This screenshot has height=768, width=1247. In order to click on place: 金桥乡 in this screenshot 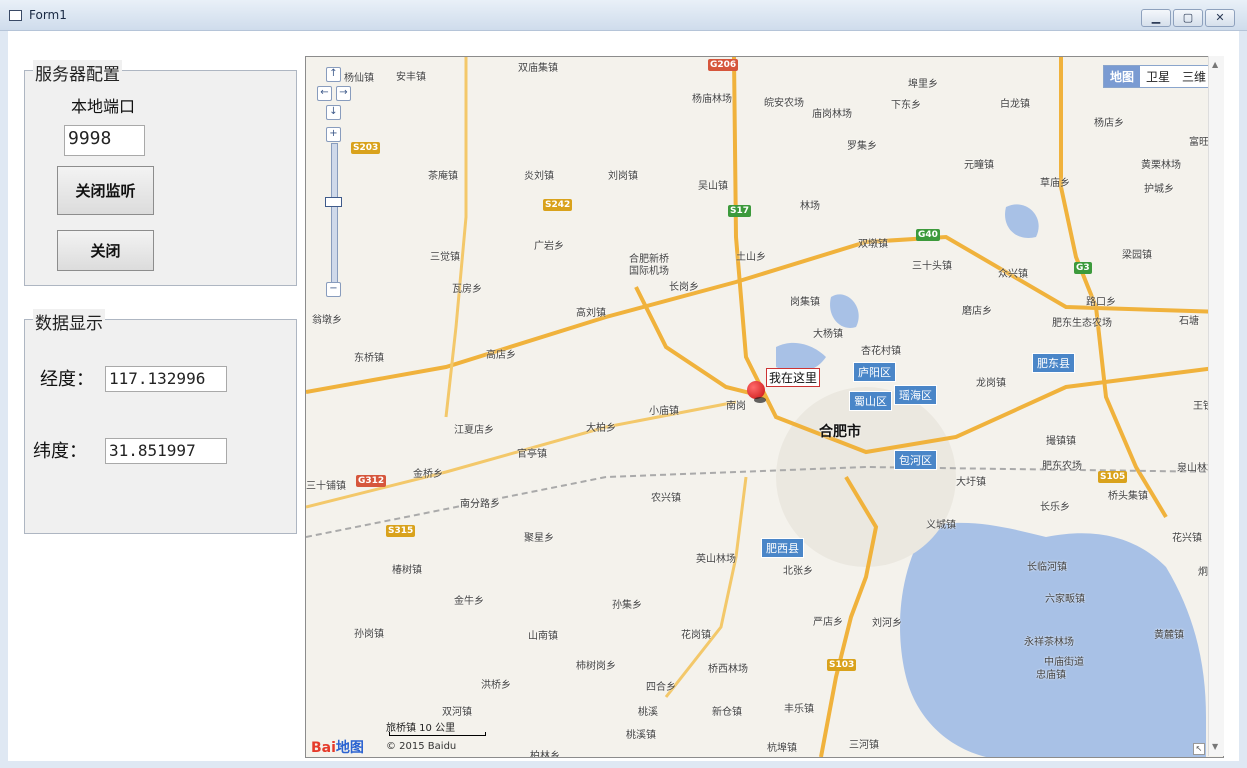, I will do `click(428, 474)`.